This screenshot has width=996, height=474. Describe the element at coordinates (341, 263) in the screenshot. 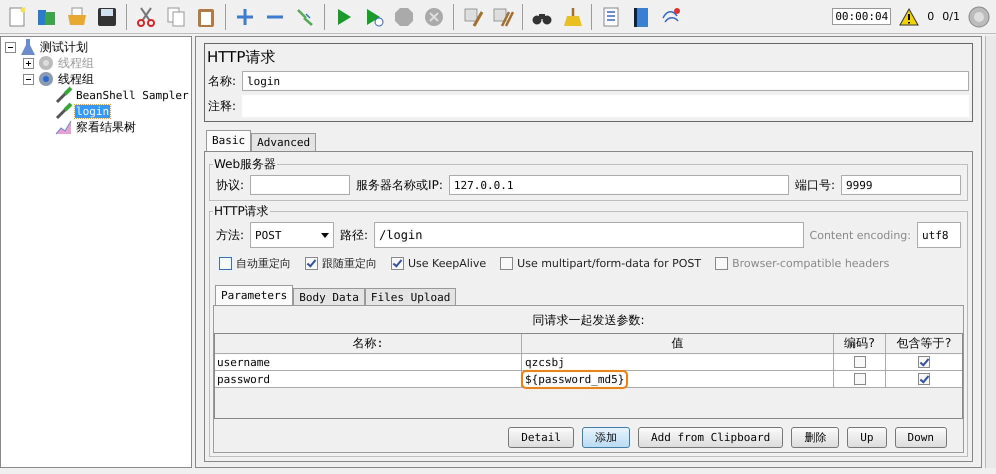

I see `option-checkbox: 跟随重定向` at that location.